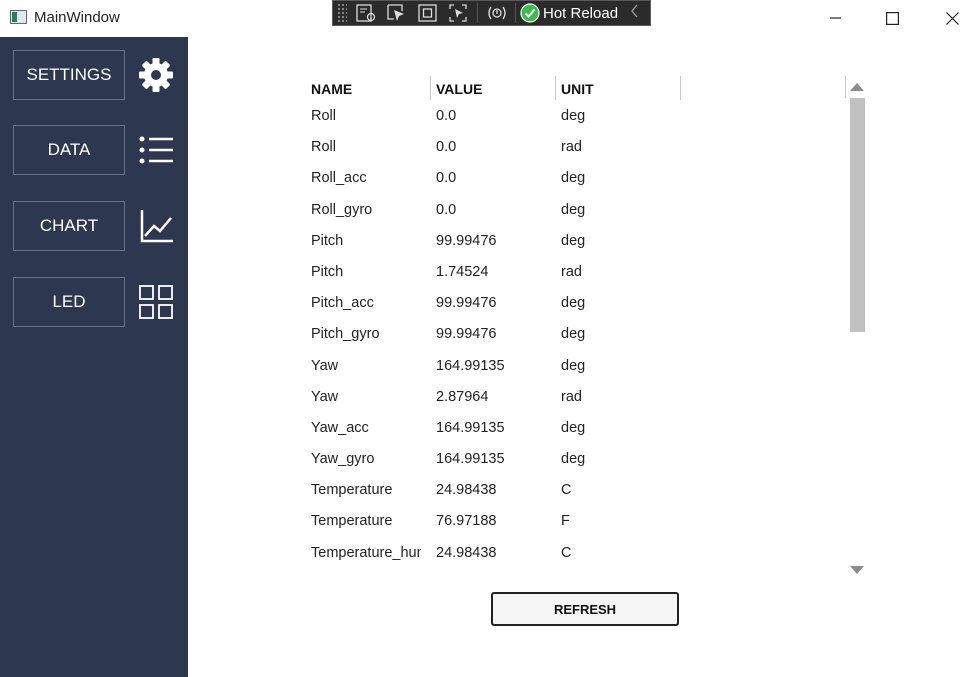 This screenshot has height=677, width=979. Describe the element at coordinates (495, 397) in the screenshot. I see `table-row: Yaw 2.87964 rad` at that location.